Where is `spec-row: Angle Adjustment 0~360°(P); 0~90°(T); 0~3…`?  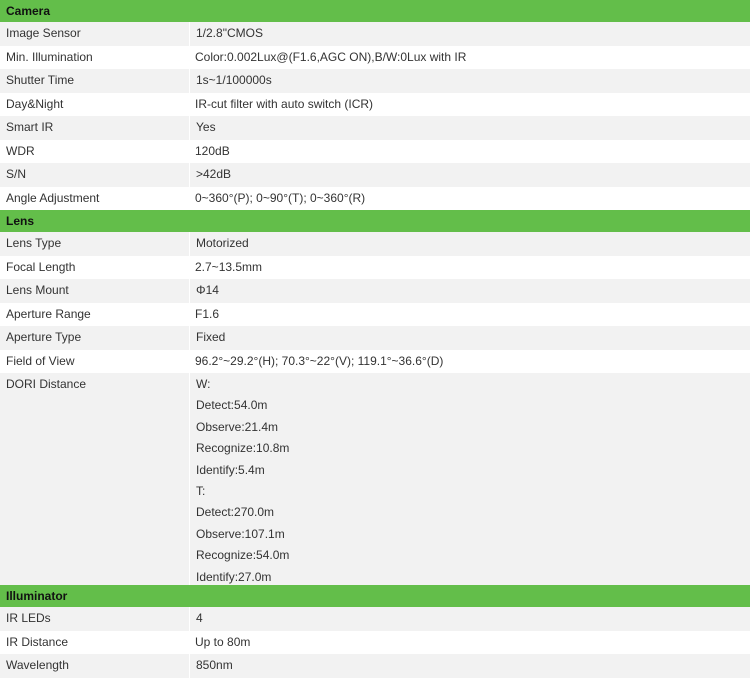 spec-row: Angle Adjustment 0~360°(P); 0~90°(T); 0~3… is located at coordinates (375, 199).